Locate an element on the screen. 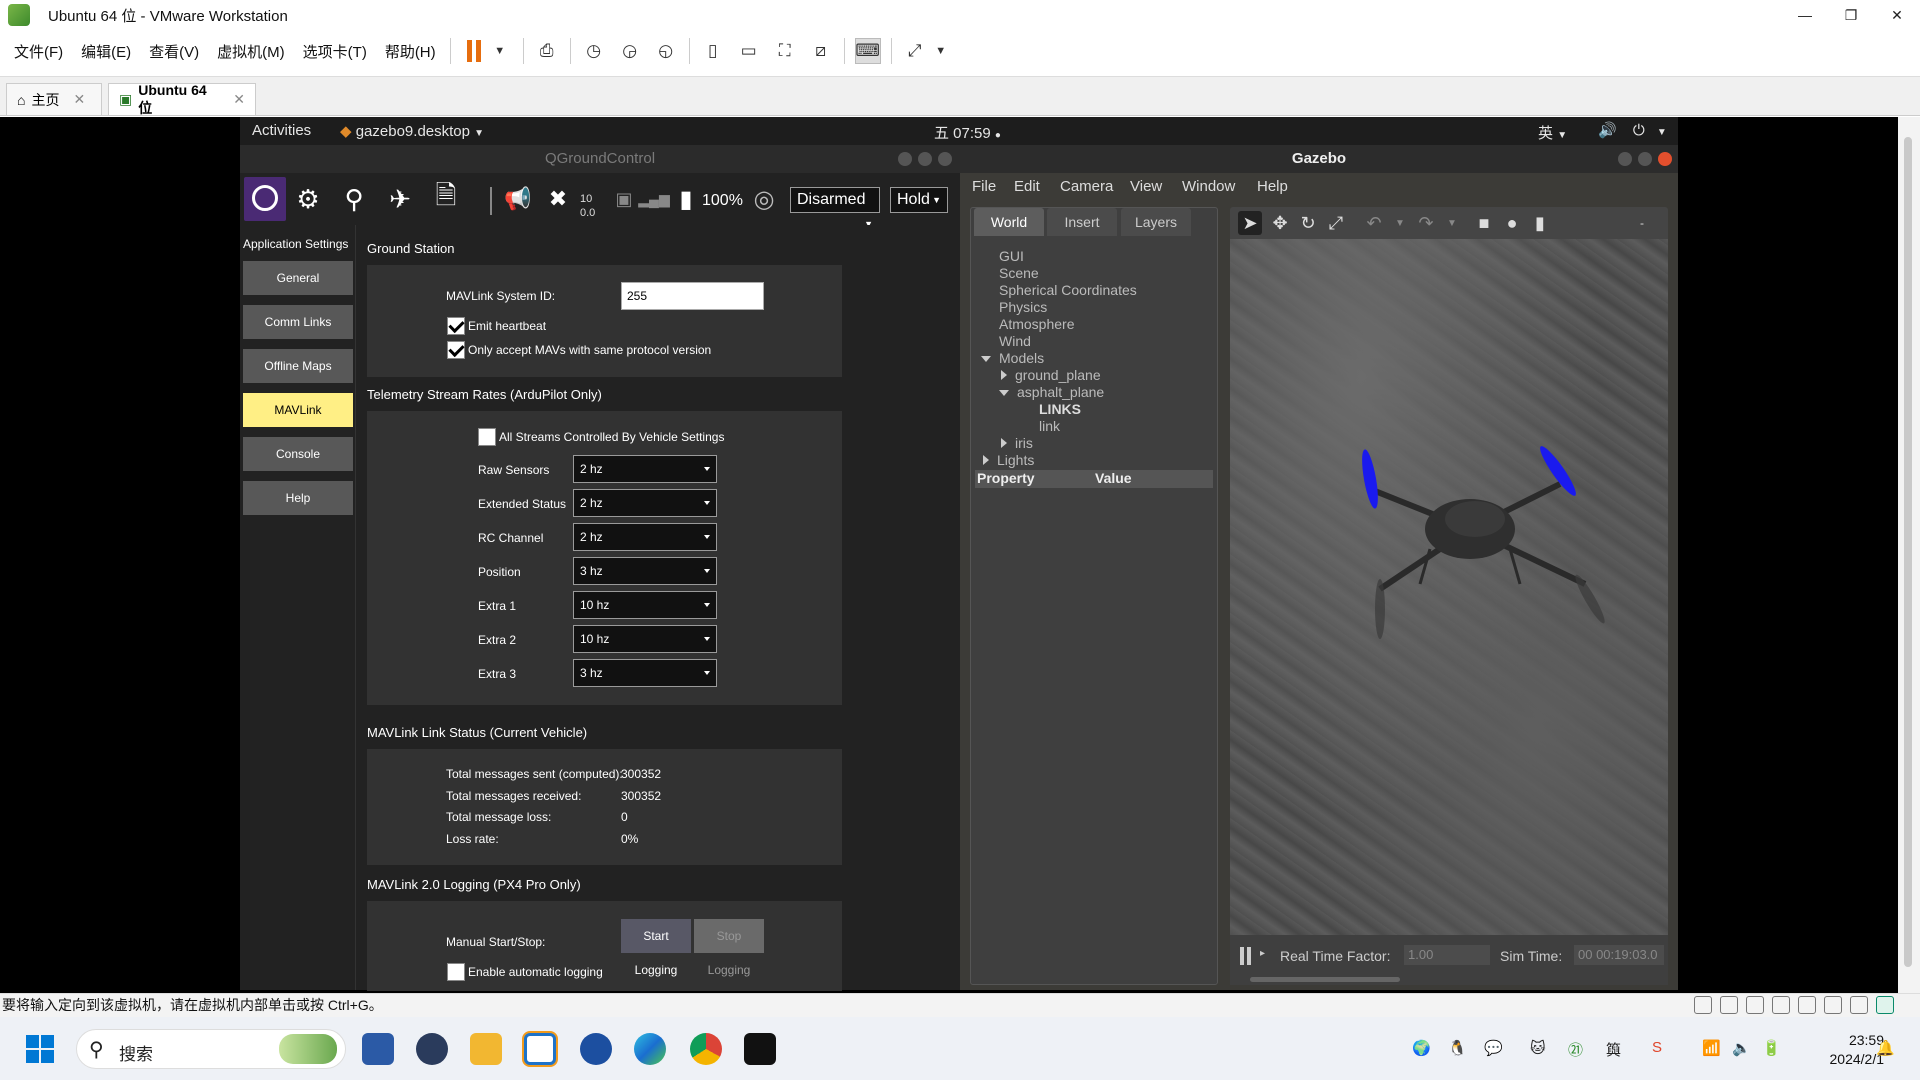  sidebar-item-help: Help is located at coordinates (298, 498).